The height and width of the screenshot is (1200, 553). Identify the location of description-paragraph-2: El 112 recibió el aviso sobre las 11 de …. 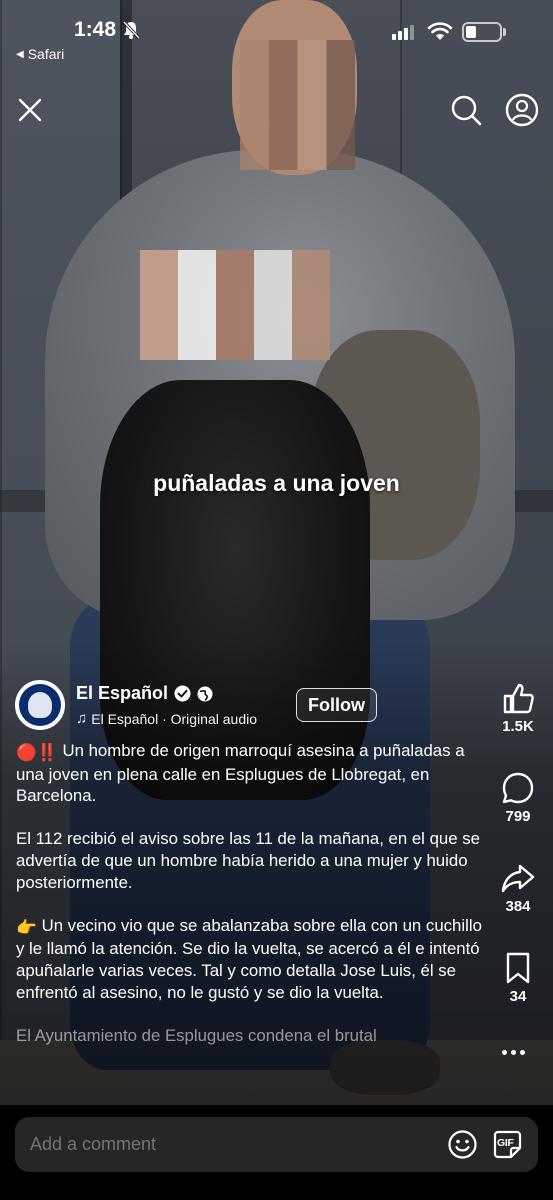
(248, 860).